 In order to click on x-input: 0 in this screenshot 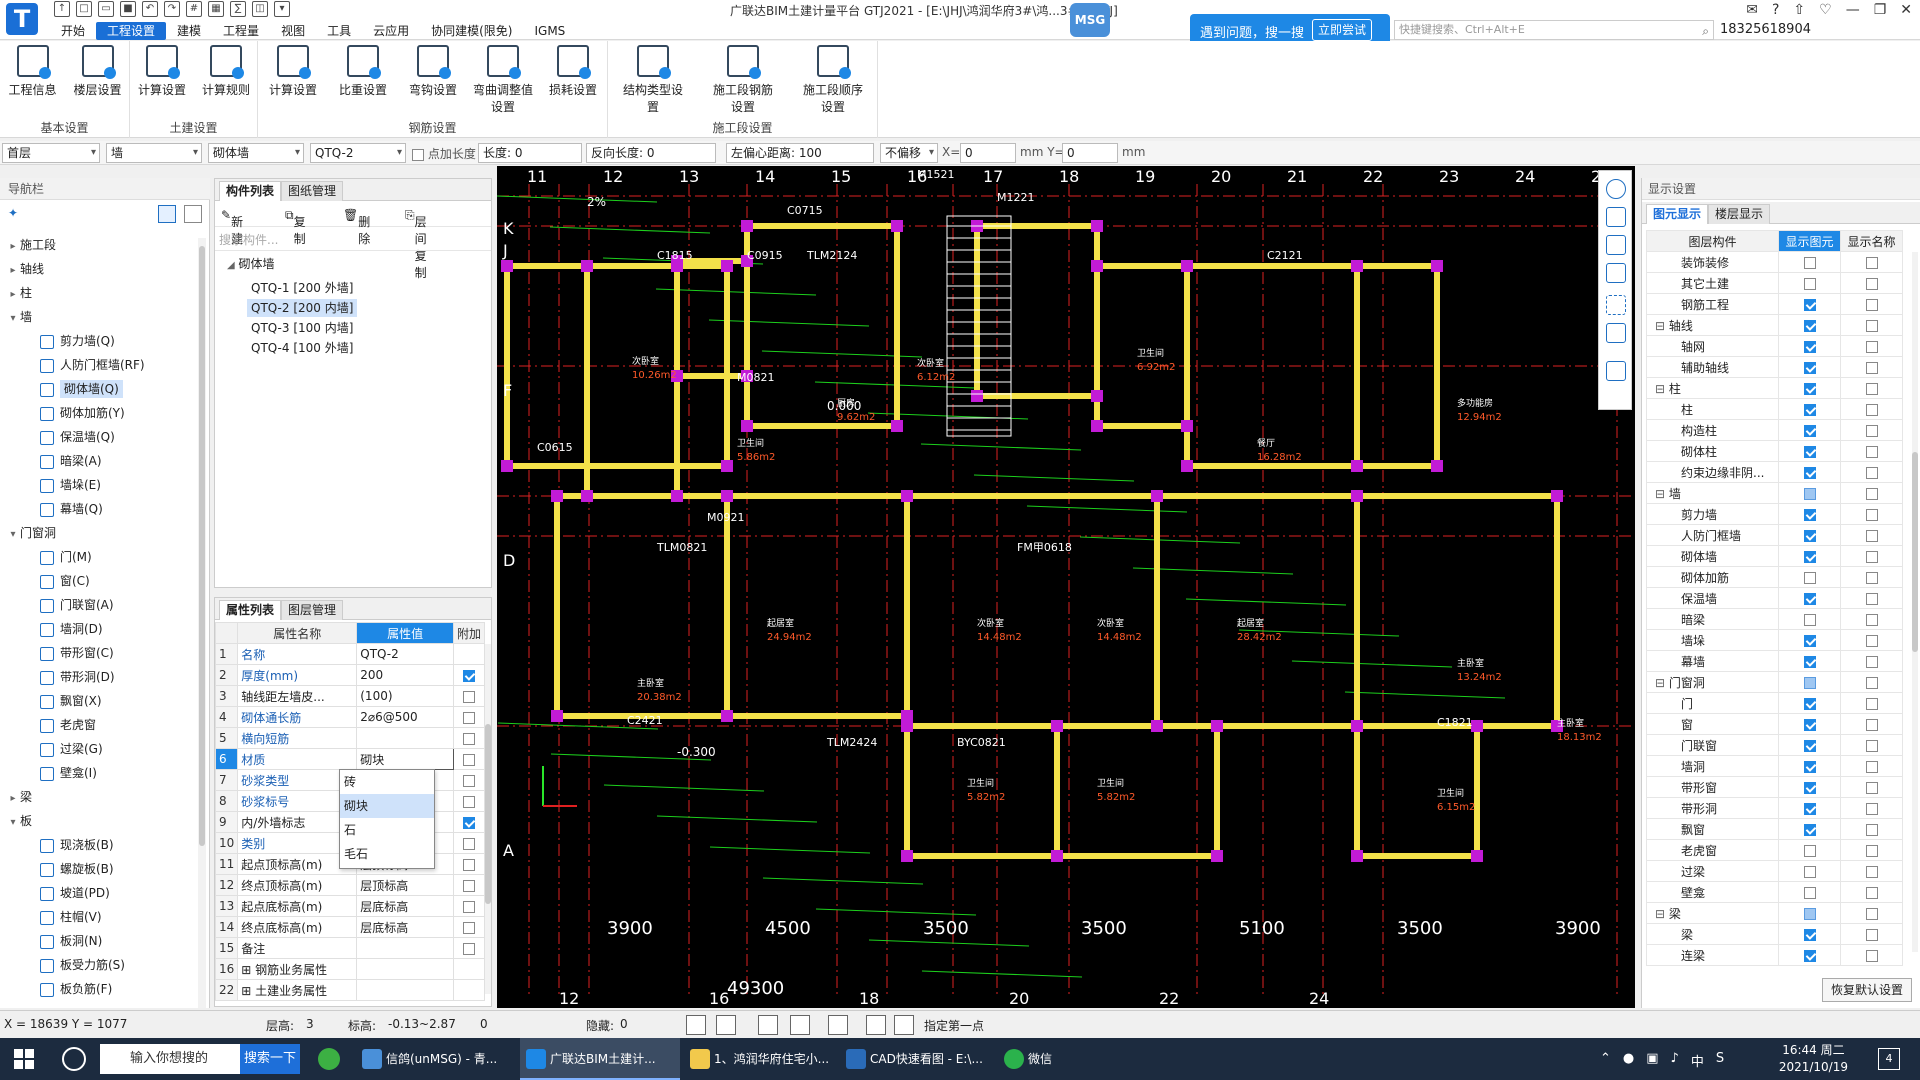, I will do `click(988, 153)`.